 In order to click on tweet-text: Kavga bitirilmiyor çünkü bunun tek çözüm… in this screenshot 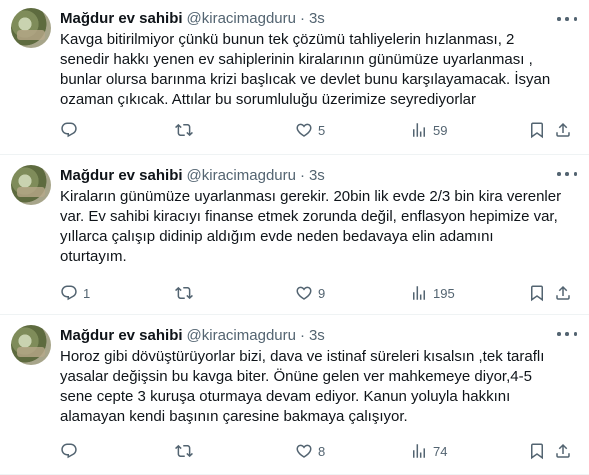, I will do `click(317, 70)`.